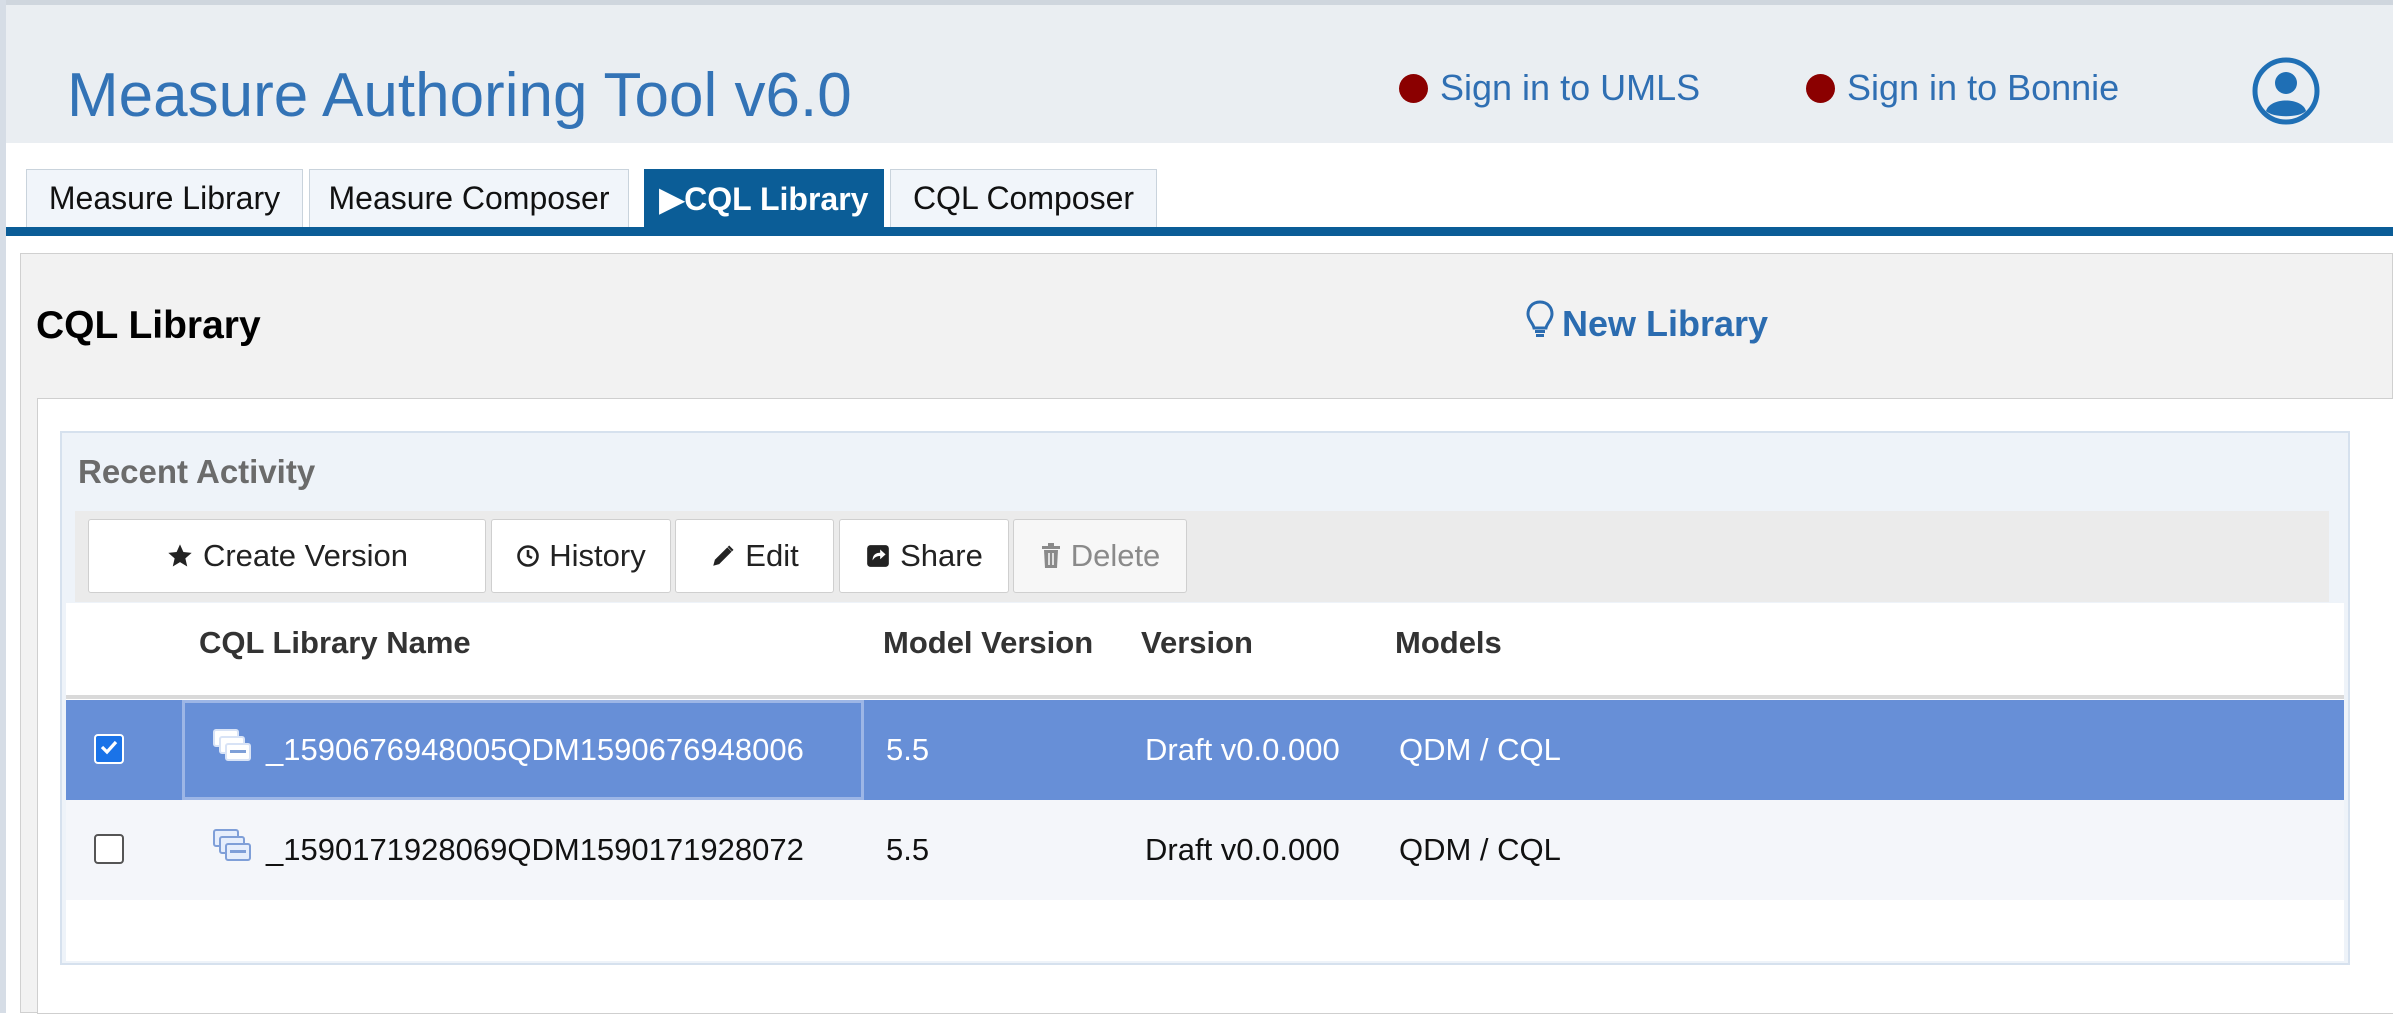 This screenshot has height=1014, width=2393. What do you see at coordinates (1665, 323) in the screenshot?
I see `new-library-label: New Library` at bounding box center [1665, 323].